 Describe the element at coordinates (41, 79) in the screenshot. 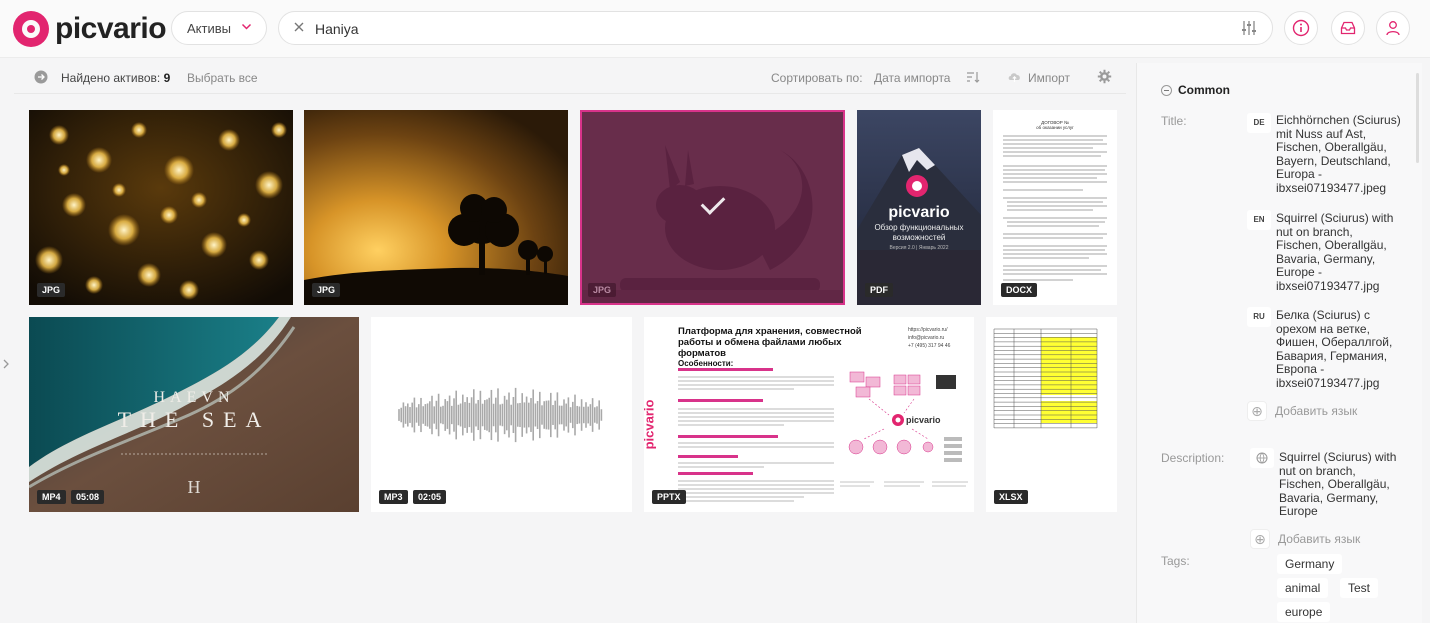

I see `collapse-arrow-icon` at that location.